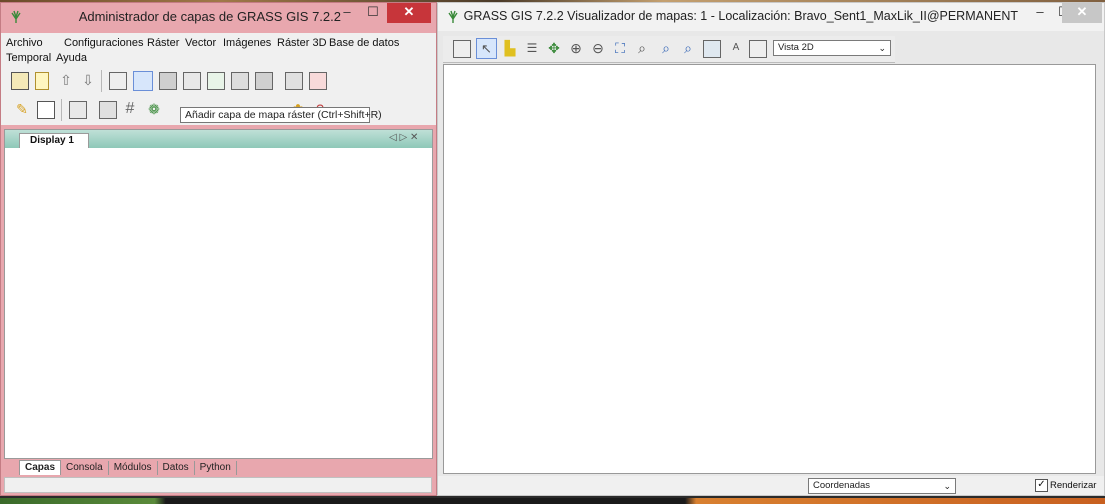 Image resolution: width=1105 pixels, height=504 pixels. I want to click on tab-capas: Capas, so click(40, 467).